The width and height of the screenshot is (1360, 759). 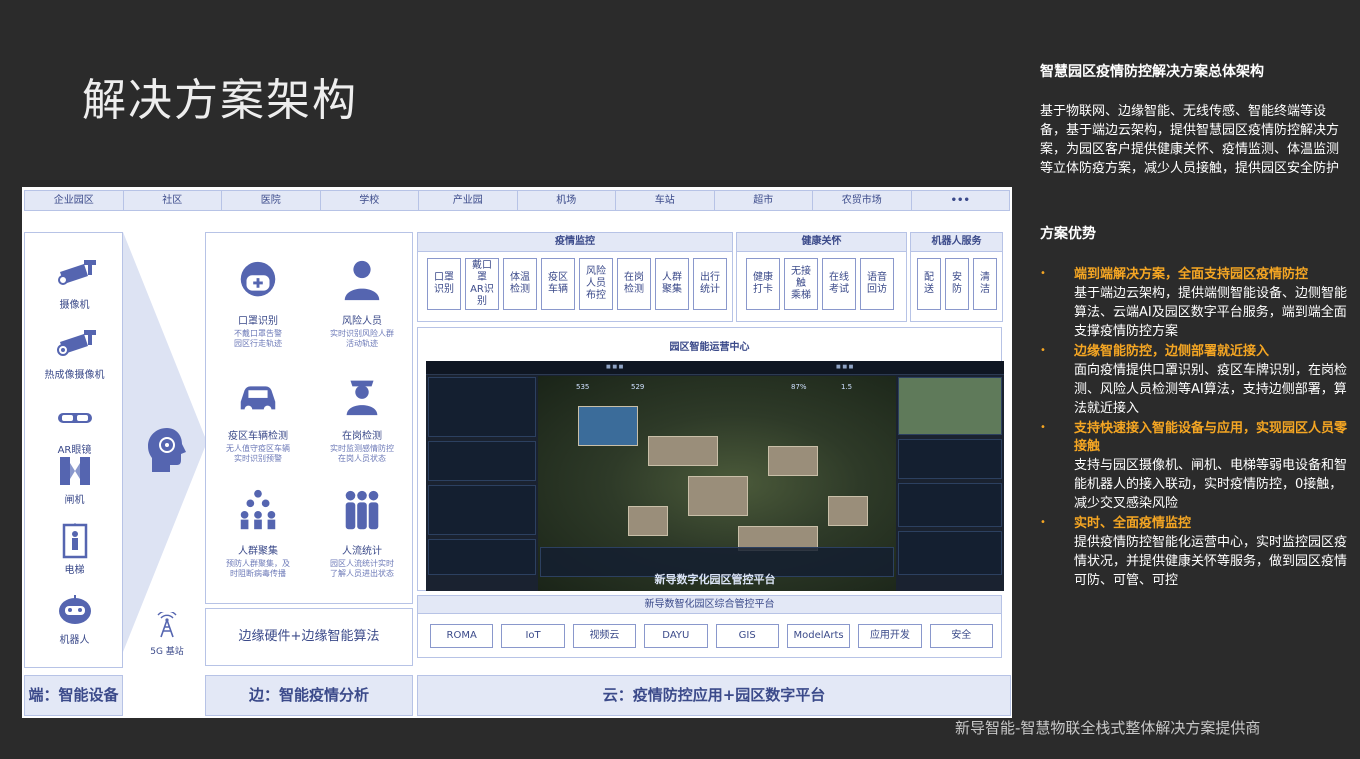 I want to click on platform-service-button: ModelArts, so click(x=818, y=636).